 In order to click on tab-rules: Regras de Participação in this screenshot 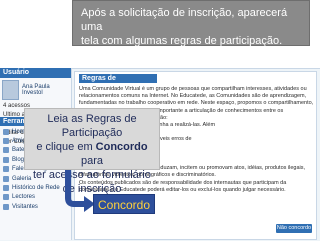, I will do `click(118, 82)`.